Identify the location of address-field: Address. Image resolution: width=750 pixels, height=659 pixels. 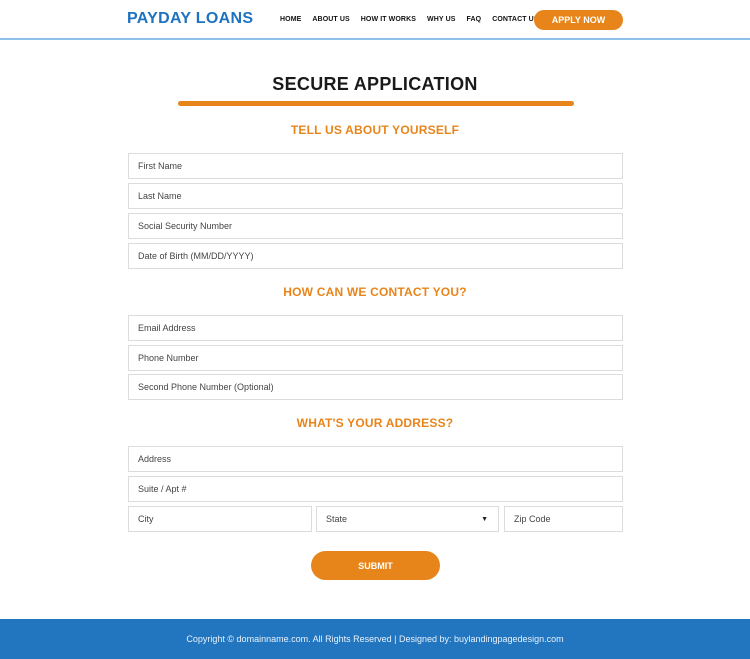
(375, 459).